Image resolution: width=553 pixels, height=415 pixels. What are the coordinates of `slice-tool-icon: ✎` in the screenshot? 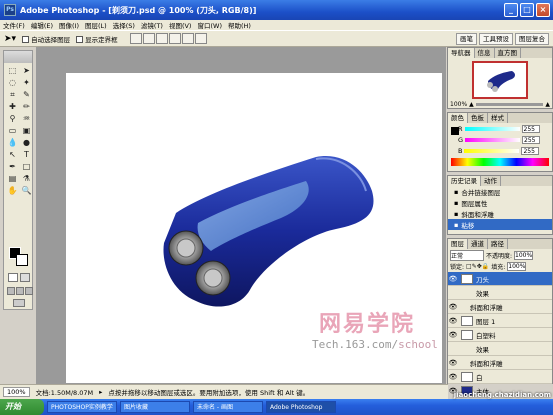 It's located at (26, 94).